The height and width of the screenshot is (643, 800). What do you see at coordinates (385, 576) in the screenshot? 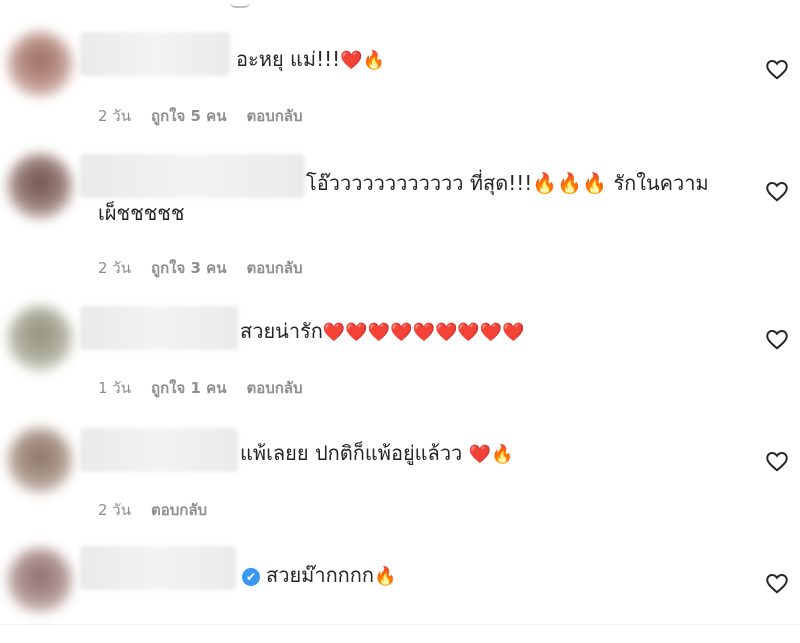
I see `comment-emoji: 🔥` at bounding box center [385, 576].